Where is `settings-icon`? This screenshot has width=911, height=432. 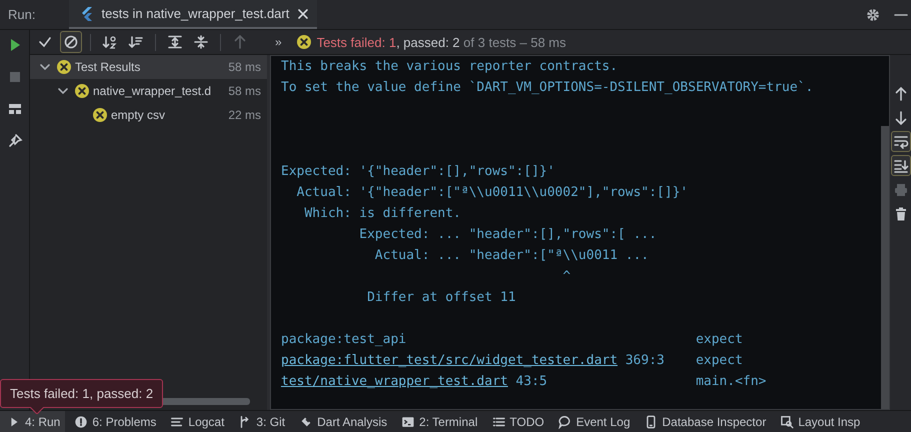 settings-icon is located at coordinates (873, 14).